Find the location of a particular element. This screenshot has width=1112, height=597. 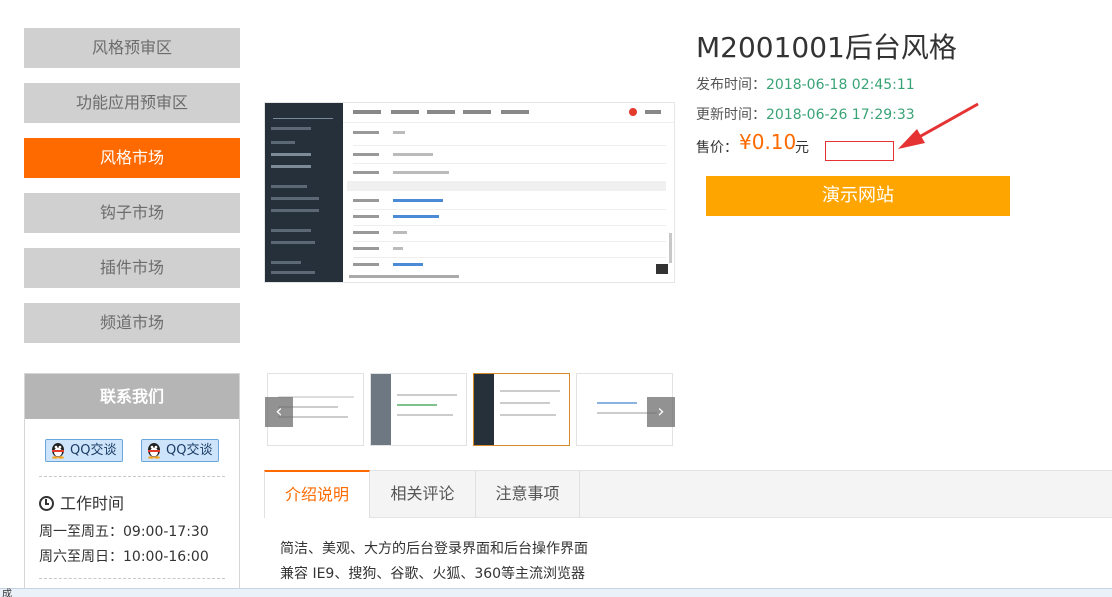

demo-site-button: 演示网站 is located at coordinates (858, 196).